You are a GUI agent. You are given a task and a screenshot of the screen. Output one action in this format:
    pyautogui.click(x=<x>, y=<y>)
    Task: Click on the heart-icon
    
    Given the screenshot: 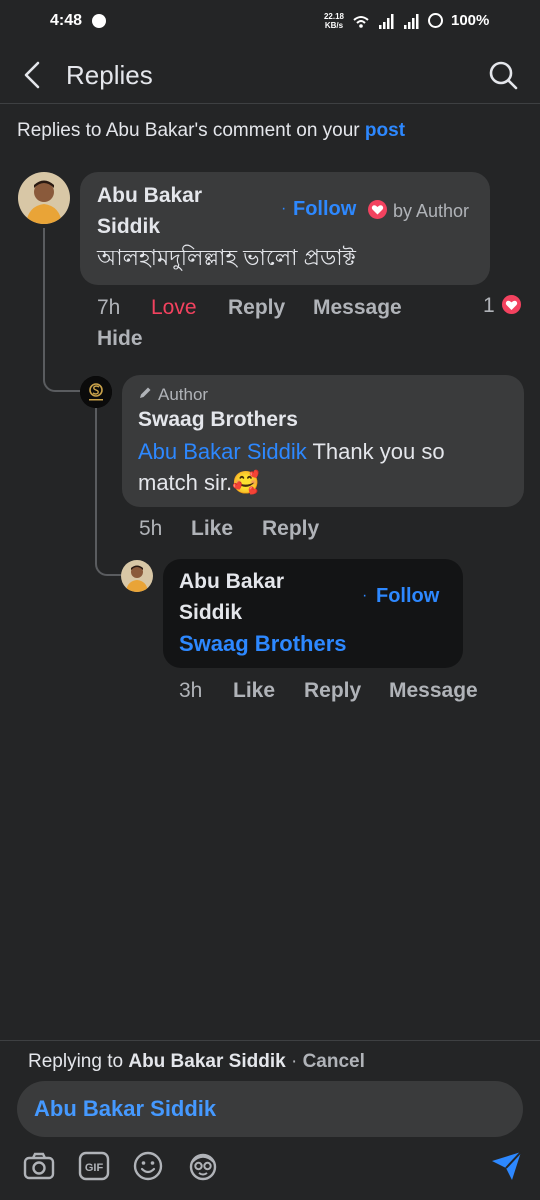 What is the action you would take?
    pyautogui.click(x=377, y=209)
    